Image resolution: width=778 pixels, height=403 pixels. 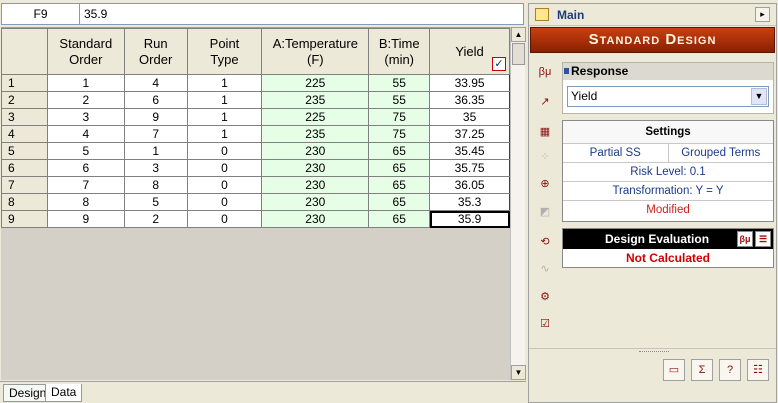 What do you see at coordinates (469, 51) in the screenshot?
I see `column-header-yield: Yield ✓` at bounding box center [469, 51].